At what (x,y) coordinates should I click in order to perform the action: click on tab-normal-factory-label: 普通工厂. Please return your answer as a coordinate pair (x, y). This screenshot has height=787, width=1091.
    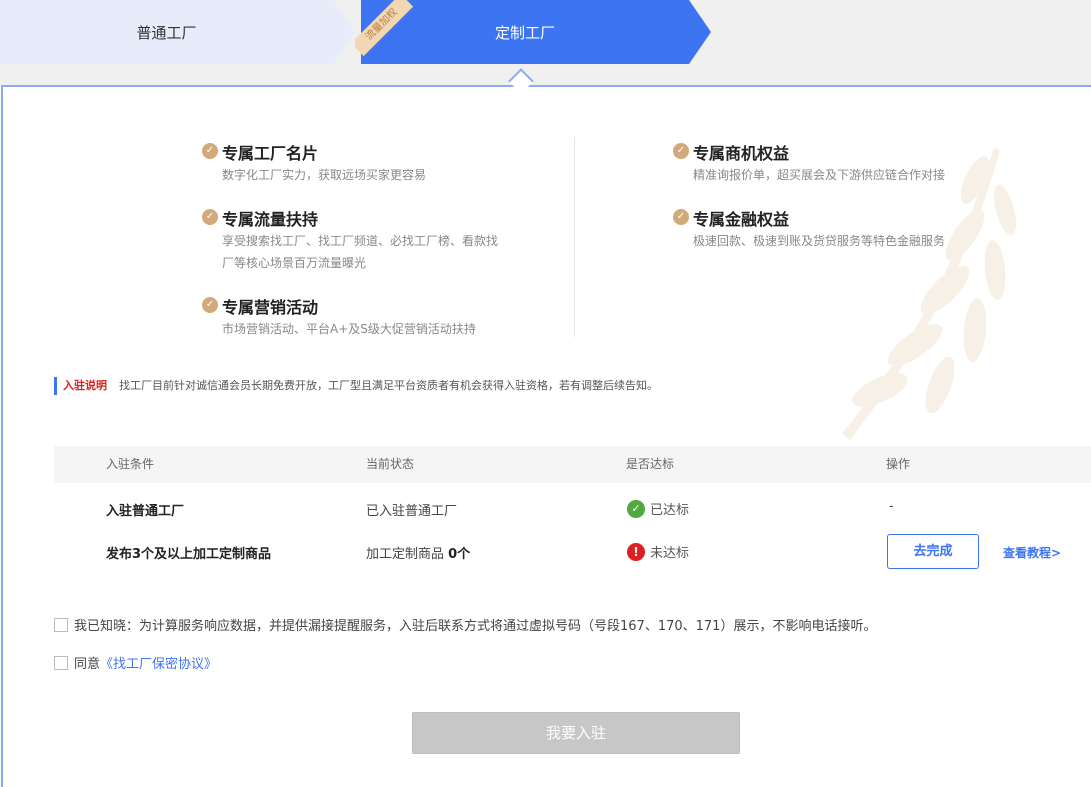
    Looking at the image, I should click on (166, 32).